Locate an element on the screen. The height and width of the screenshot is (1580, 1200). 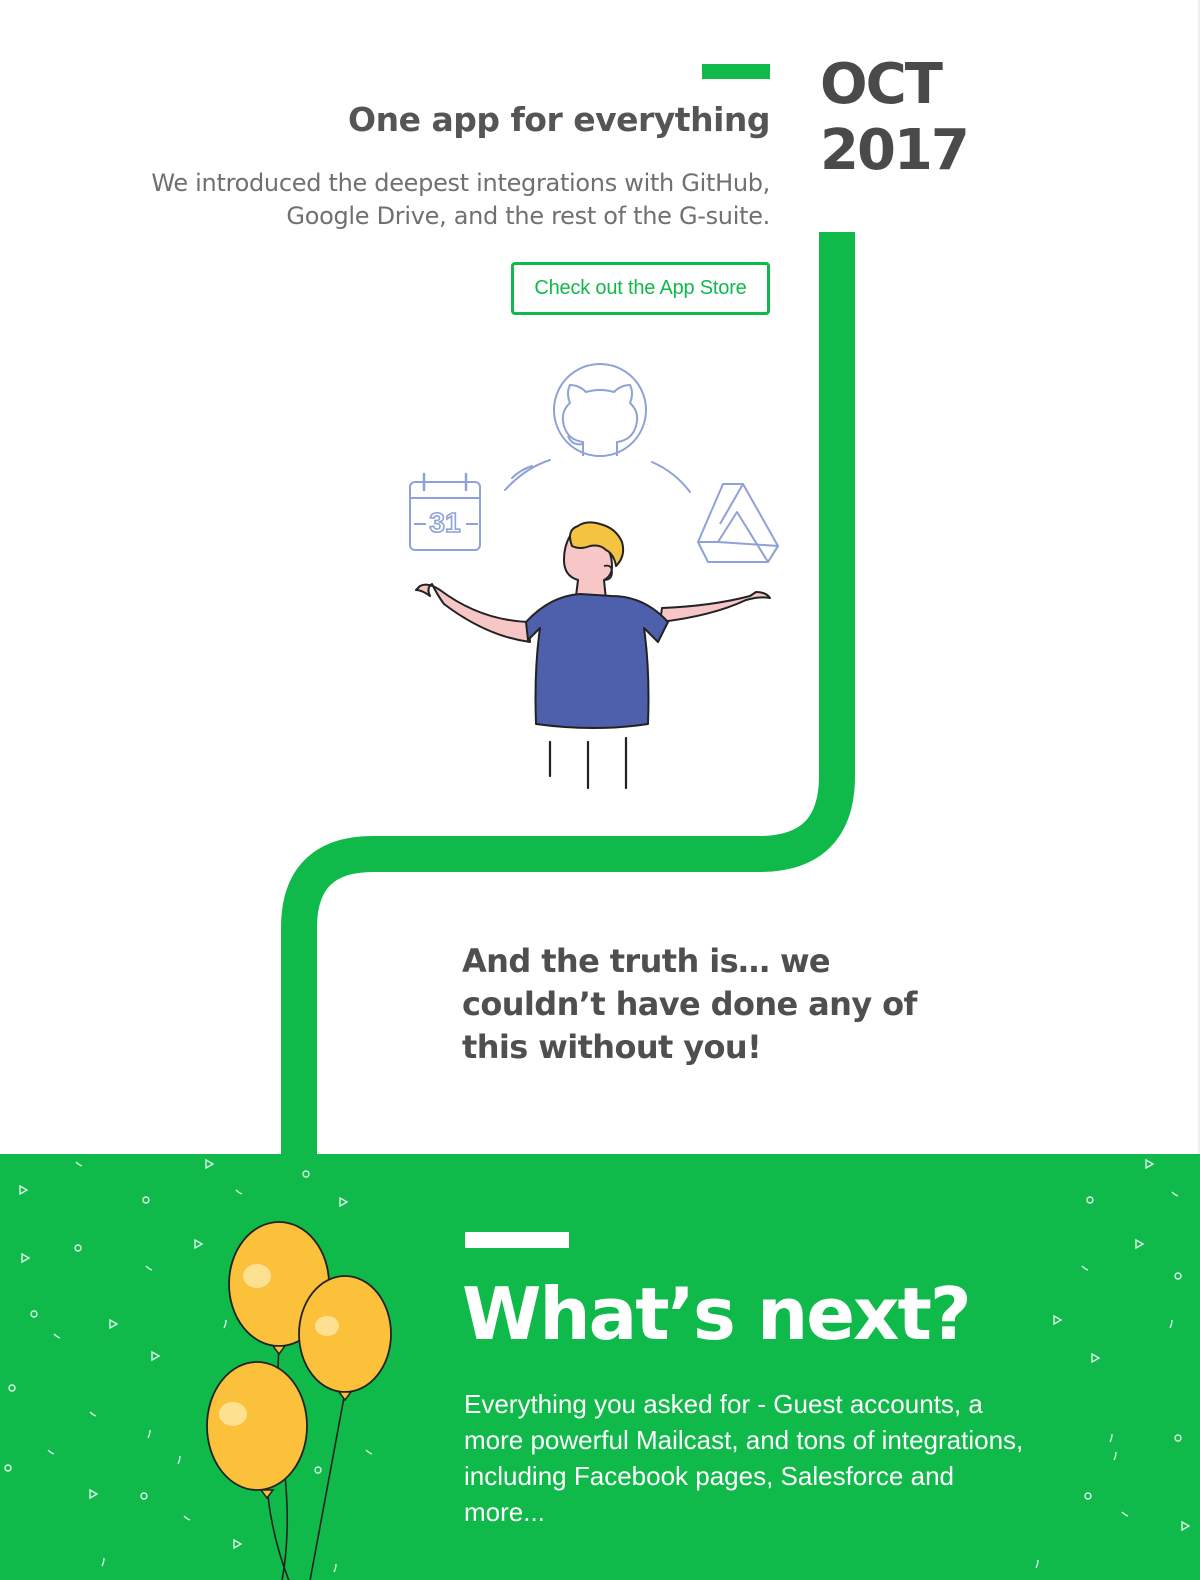
app-store-button: Check out the App Store is located at coordinates (640, 288).